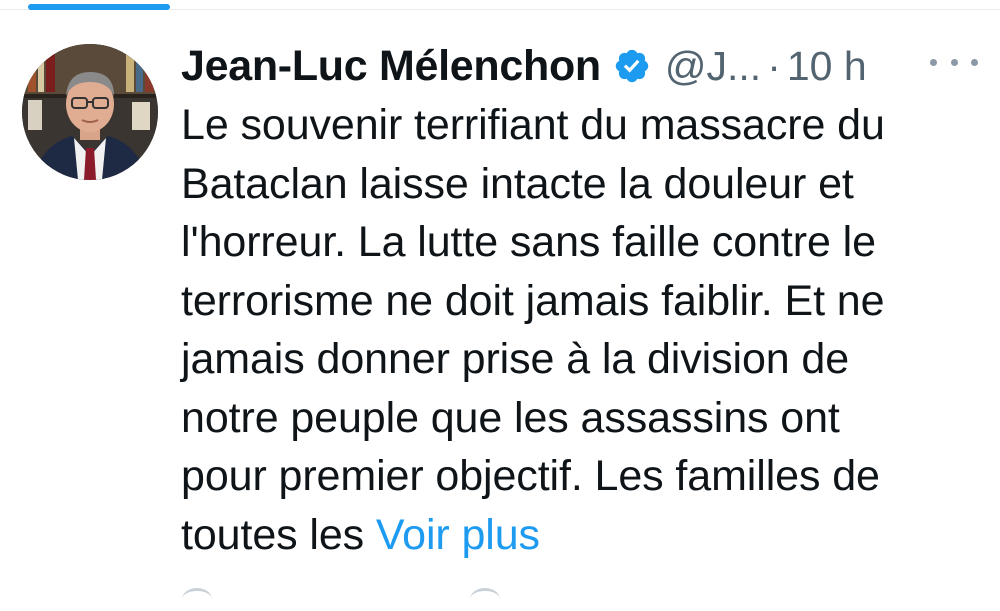 The height and width of the screenshot is (611, 1000). I want to click on verified-badge-icon, so click(632, 66).